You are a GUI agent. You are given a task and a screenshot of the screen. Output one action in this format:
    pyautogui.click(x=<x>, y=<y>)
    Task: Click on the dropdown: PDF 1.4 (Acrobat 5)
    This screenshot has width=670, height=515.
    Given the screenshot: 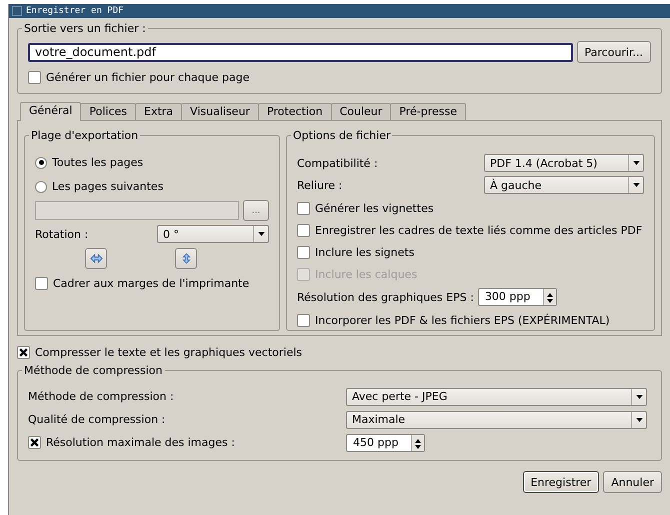 What is the action you would take?
    pyautogui.click(x=564, y=163)
    